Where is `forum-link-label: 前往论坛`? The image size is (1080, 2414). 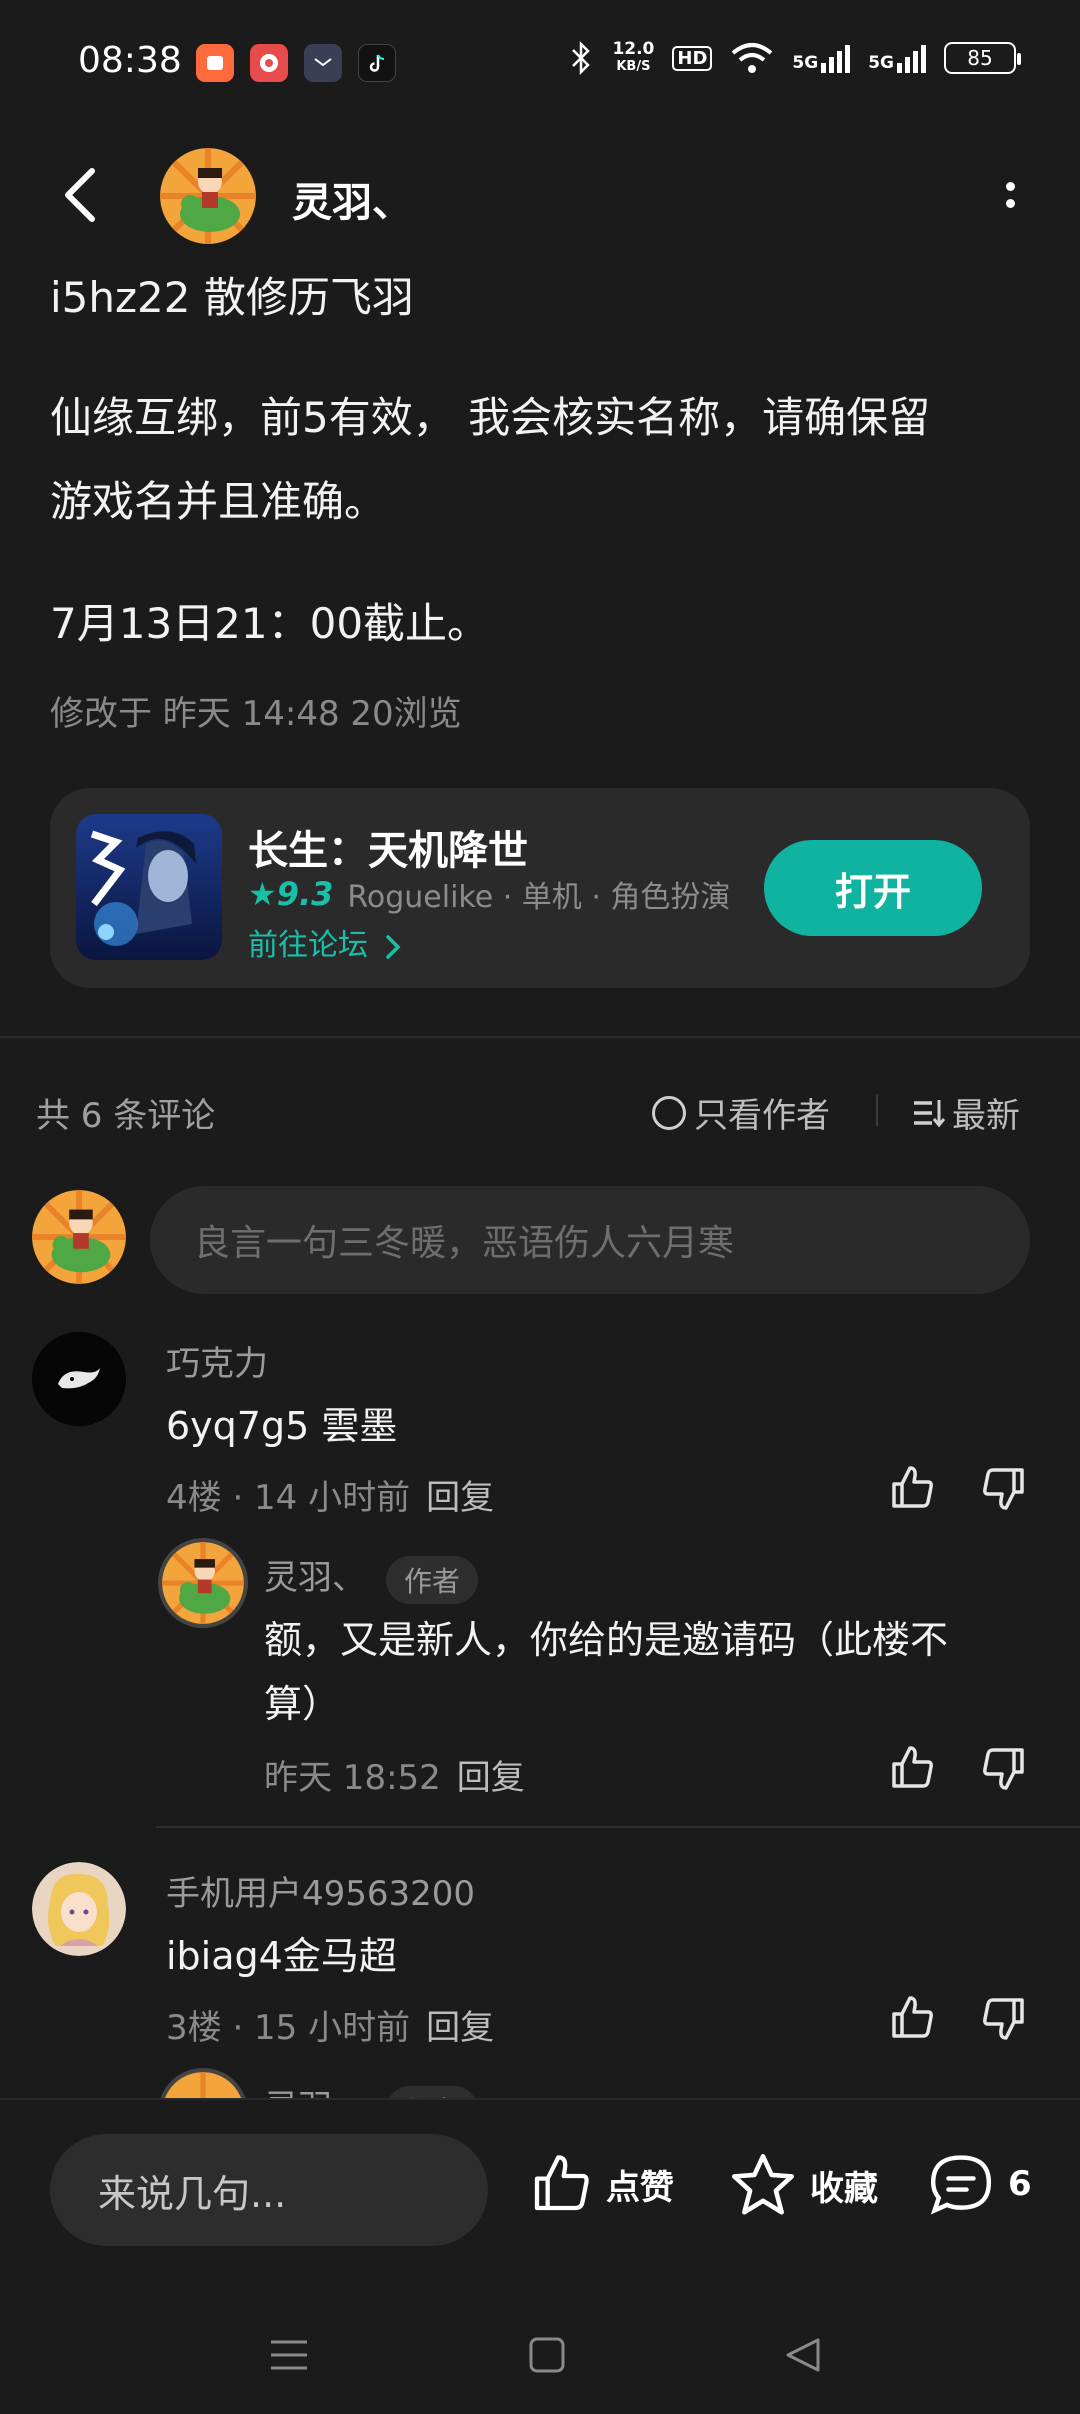 forum-link-label: 前往论坛 is located at coordinates (308, 945).